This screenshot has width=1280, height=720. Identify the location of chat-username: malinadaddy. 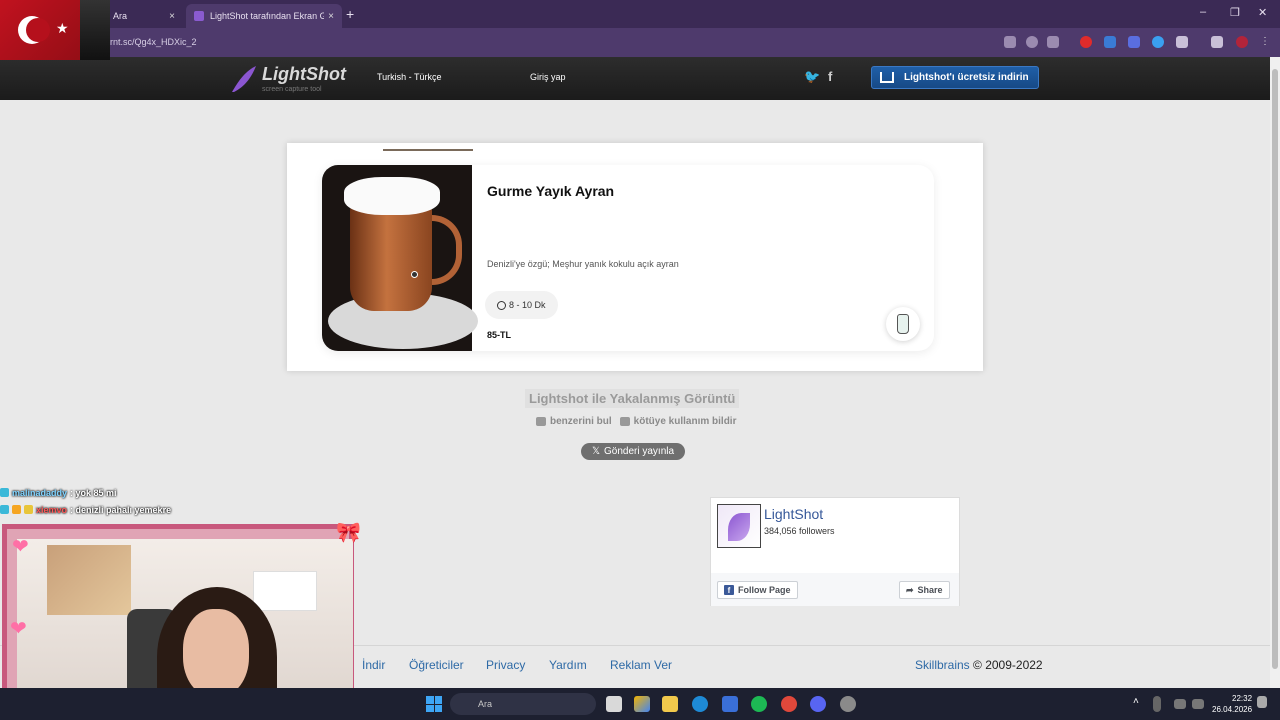
(40, 492).